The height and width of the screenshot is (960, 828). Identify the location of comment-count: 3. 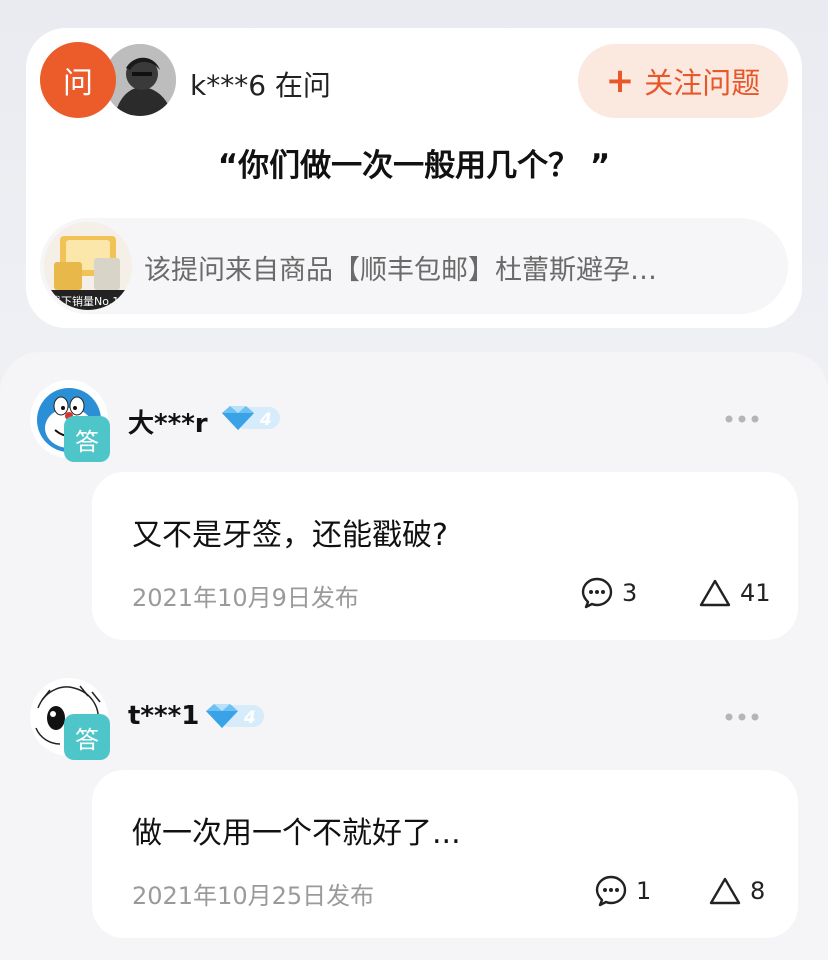
(630, 593).